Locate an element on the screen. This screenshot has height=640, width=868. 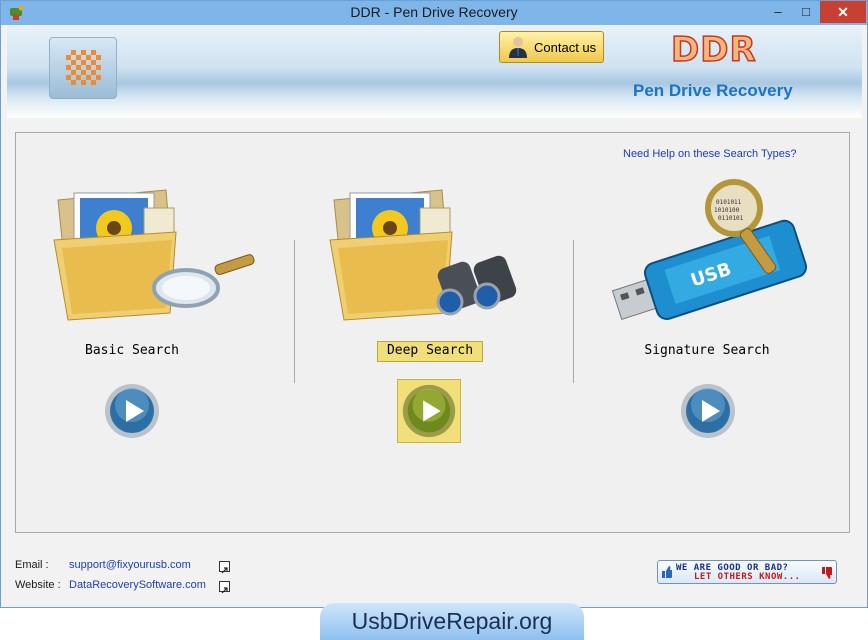
signature-search-play-button is located at coordinates (708, 411).